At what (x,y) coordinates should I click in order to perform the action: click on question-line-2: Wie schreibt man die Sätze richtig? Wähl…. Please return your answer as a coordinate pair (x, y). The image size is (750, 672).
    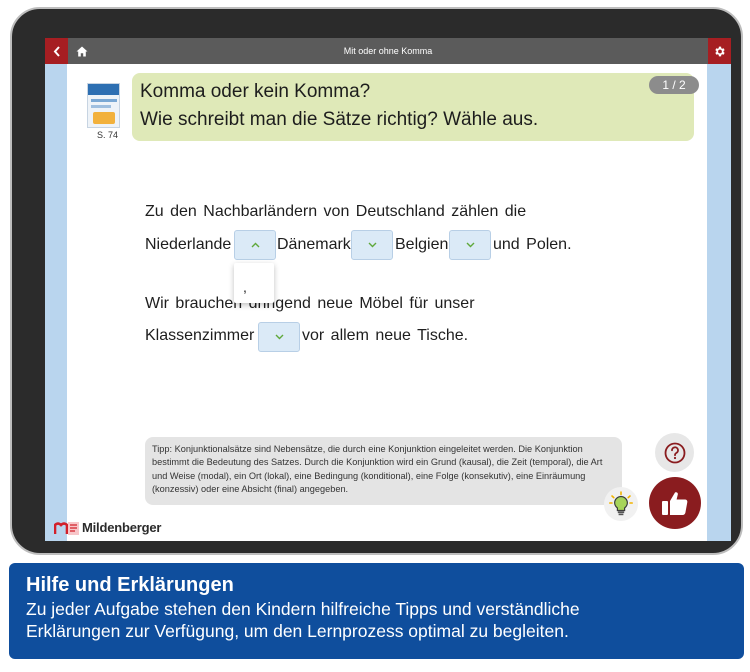
    Looking at the image, I should click on (339, 119).